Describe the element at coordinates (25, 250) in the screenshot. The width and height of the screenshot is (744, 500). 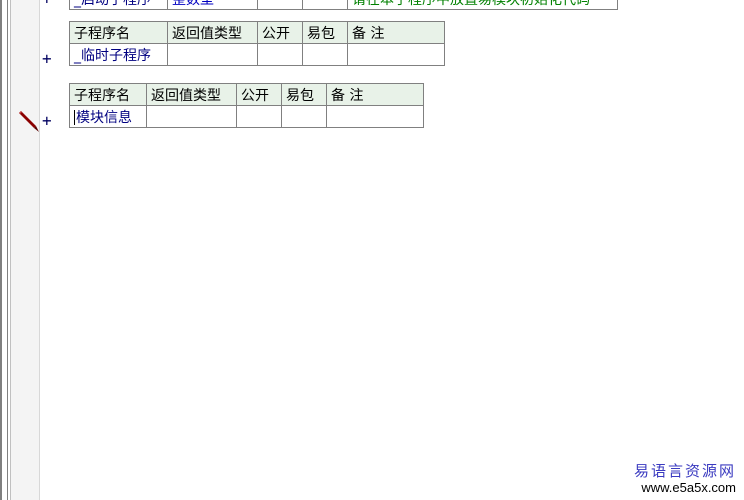
I see `editor-gutter` at that location.